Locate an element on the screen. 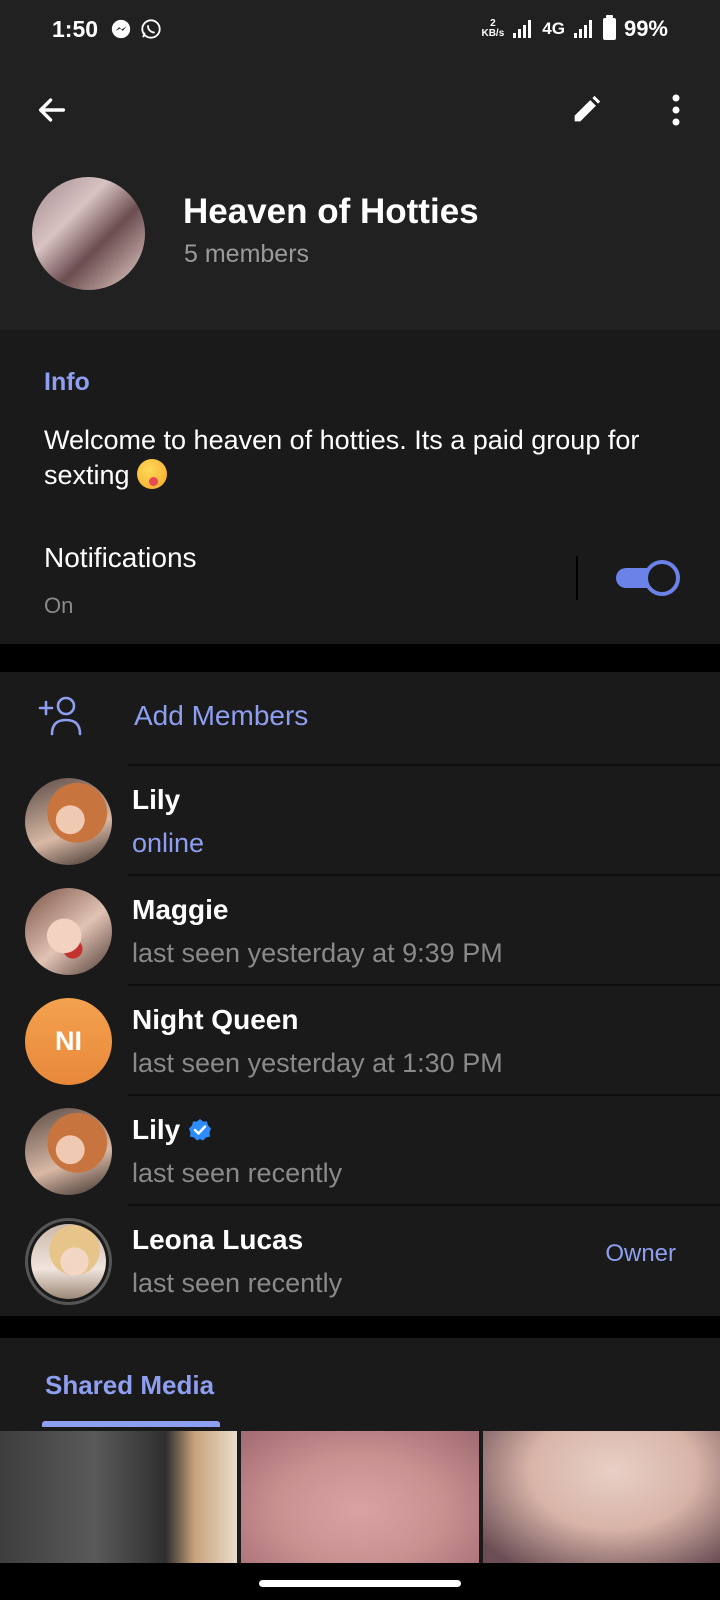  edit-button is located at coordinates (586, 110).